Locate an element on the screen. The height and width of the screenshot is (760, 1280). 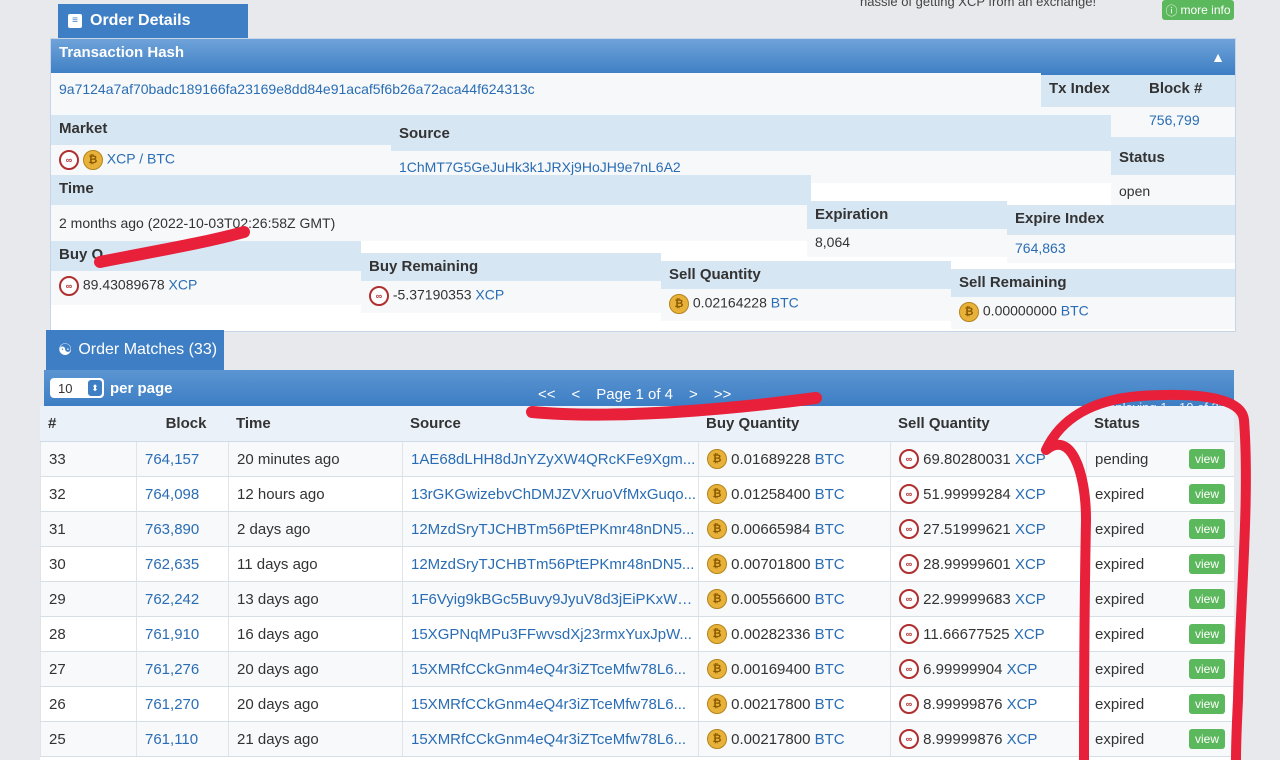
column-header: Buy Quantity is located at coordinates (794, 424).